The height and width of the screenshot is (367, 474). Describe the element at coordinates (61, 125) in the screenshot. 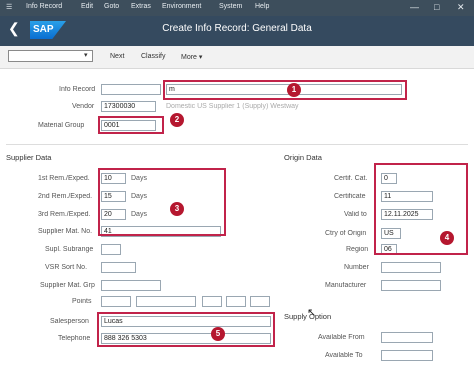

I see `material-group-label: Material Group` at that location.